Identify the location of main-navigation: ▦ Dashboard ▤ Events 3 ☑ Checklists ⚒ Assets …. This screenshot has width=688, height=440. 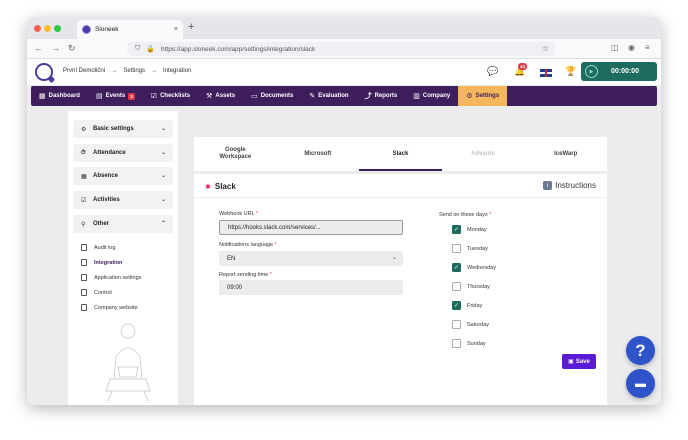
(344, 96).